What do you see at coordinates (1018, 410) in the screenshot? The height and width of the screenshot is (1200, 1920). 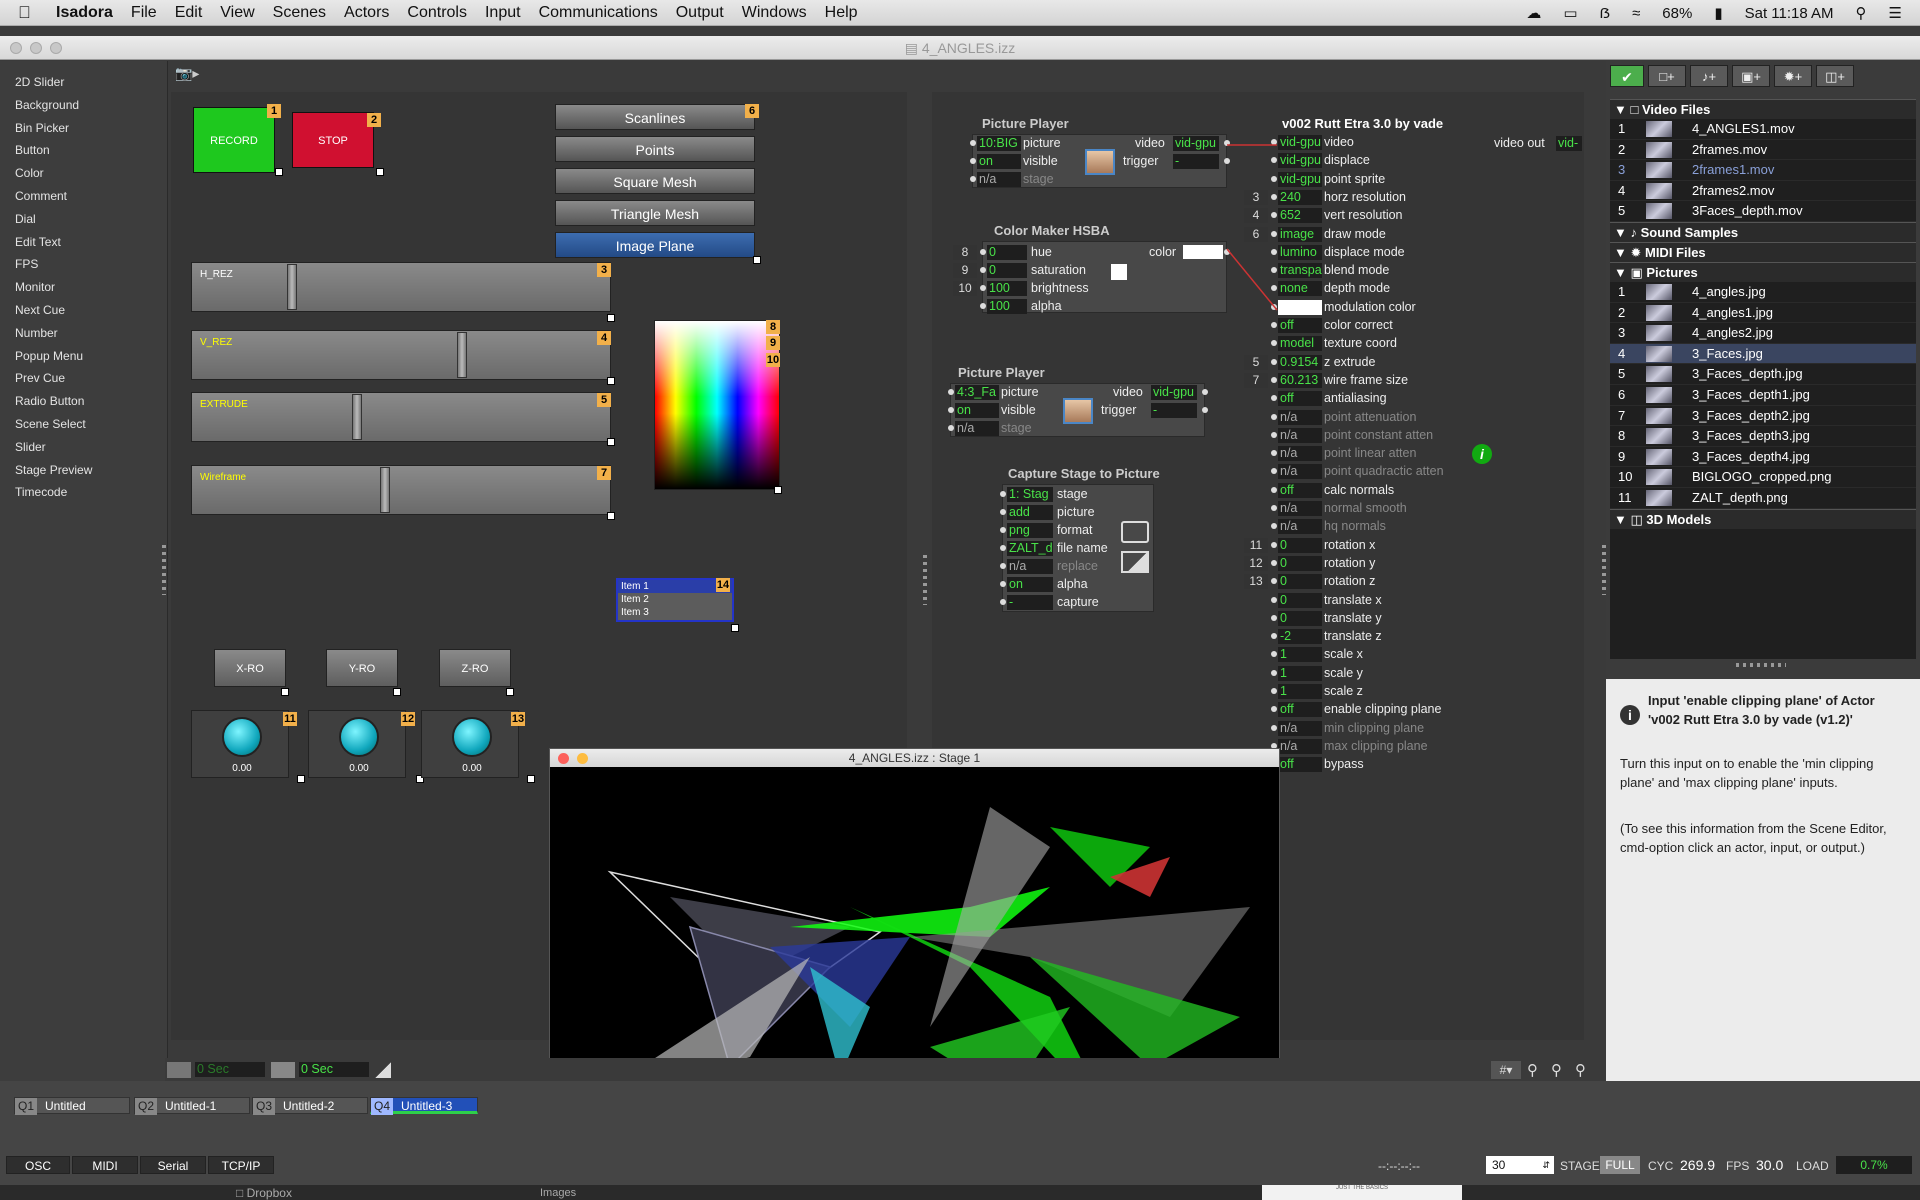 I see `input-name: visible` at bounding box center [1018, 410].